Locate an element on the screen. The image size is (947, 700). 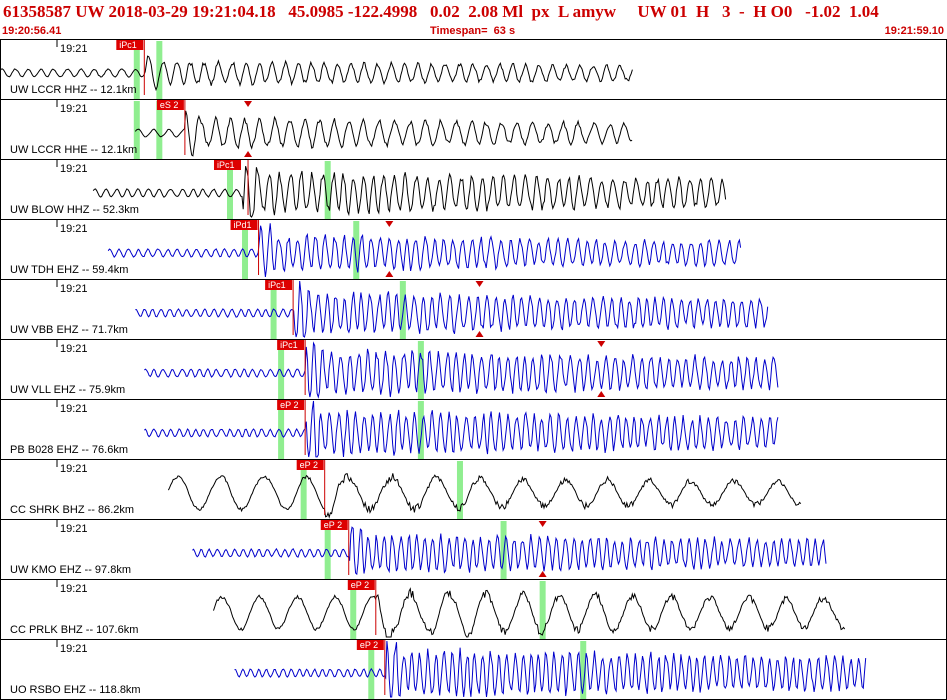
channel-label: UW TDH EHZ -- 59.4km is located at coordinates (69, 270).